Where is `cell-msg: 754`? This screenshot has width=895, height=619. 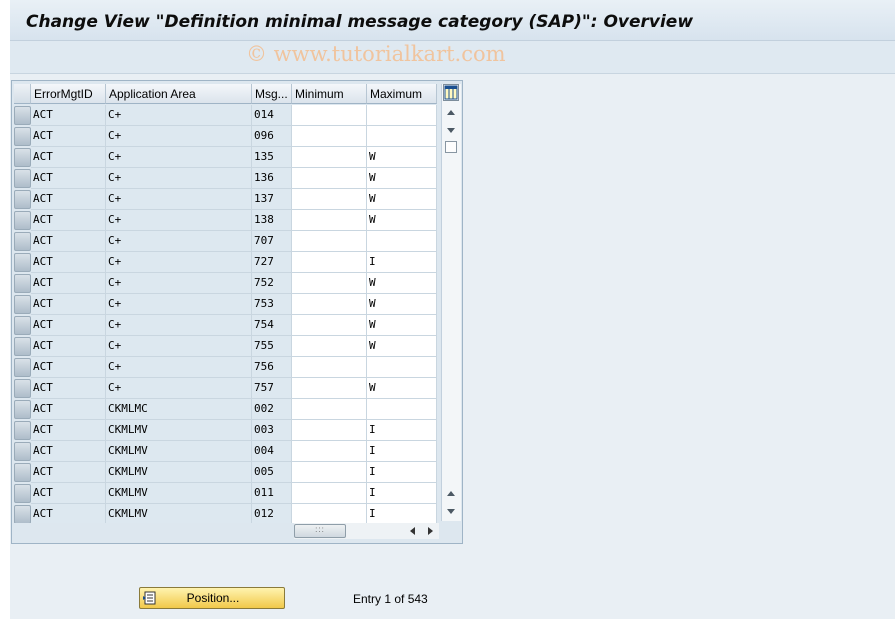
cell-msg: 754 is located at coordinates (272, 325).